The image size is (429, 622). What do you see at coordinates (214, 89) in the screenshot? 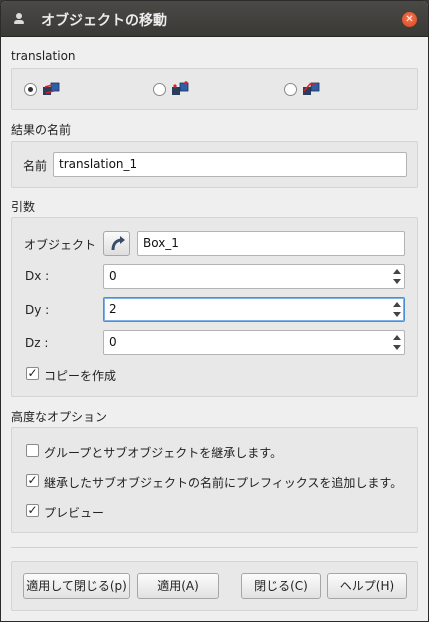
I see `translation-options-group` at bounding box center [214, 89].